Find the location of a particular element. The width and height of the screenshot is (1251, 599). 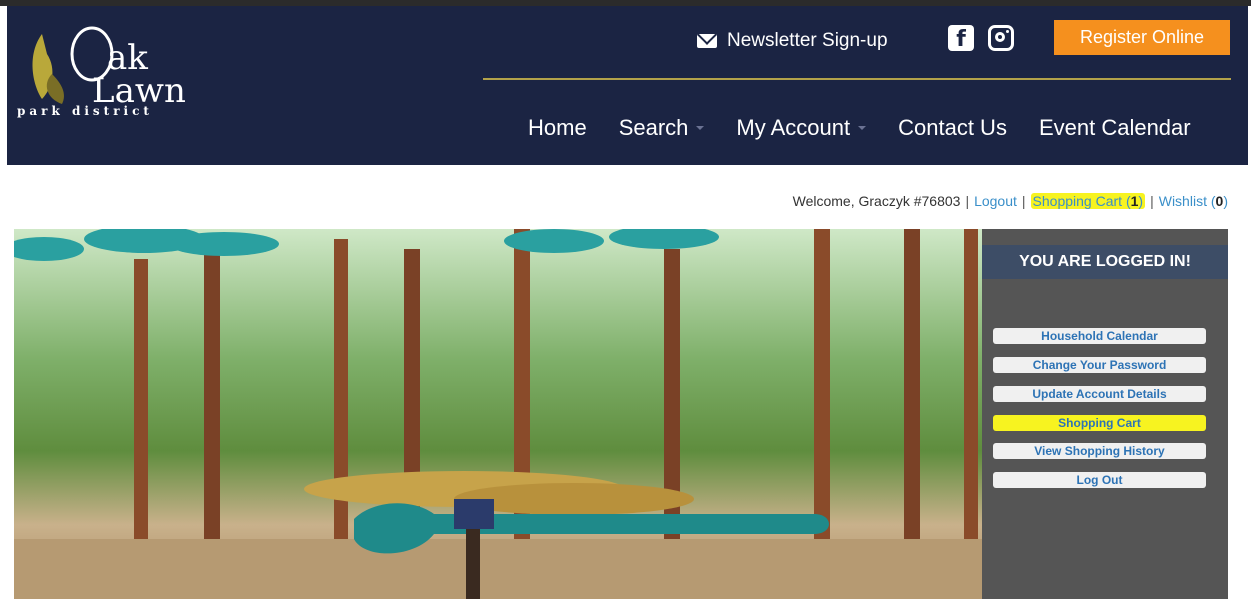

nav-search: Search is located at coordinates (662, 128).